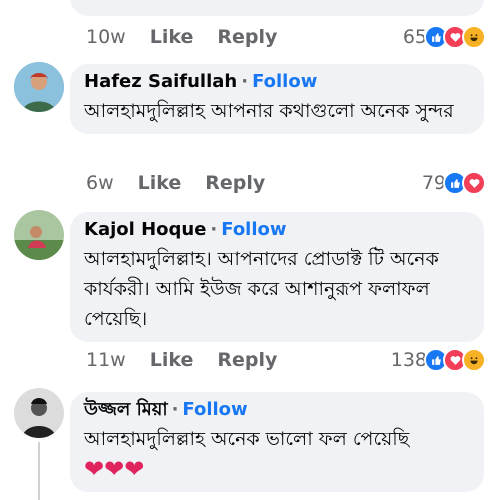 The width and height of the screenshot is (500, 500). Describe the element at coordinates (100, 183) in the screenshot. I see `comment-time: 6w` at that location.